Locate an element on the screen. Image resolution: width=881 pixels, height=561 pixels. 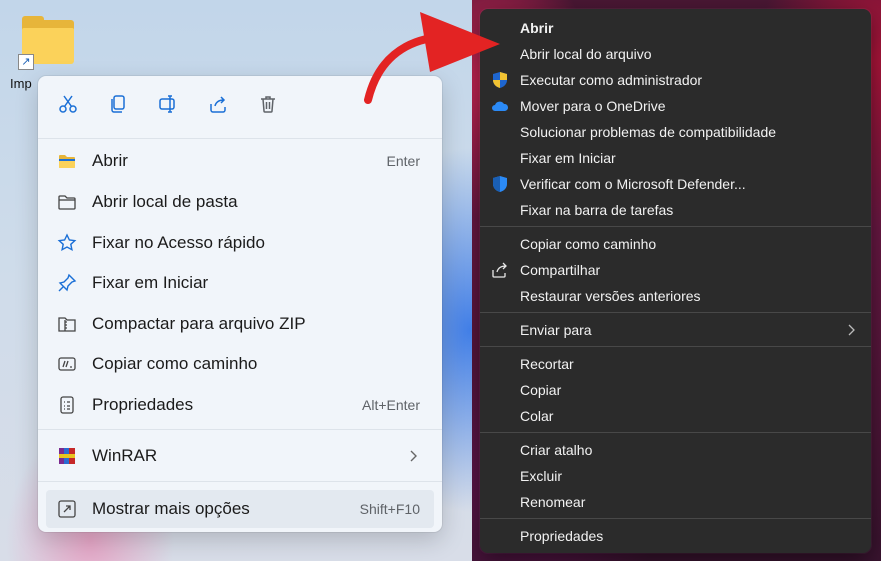
menu-item-label: WinRAR is located at coordinates (125, 455).